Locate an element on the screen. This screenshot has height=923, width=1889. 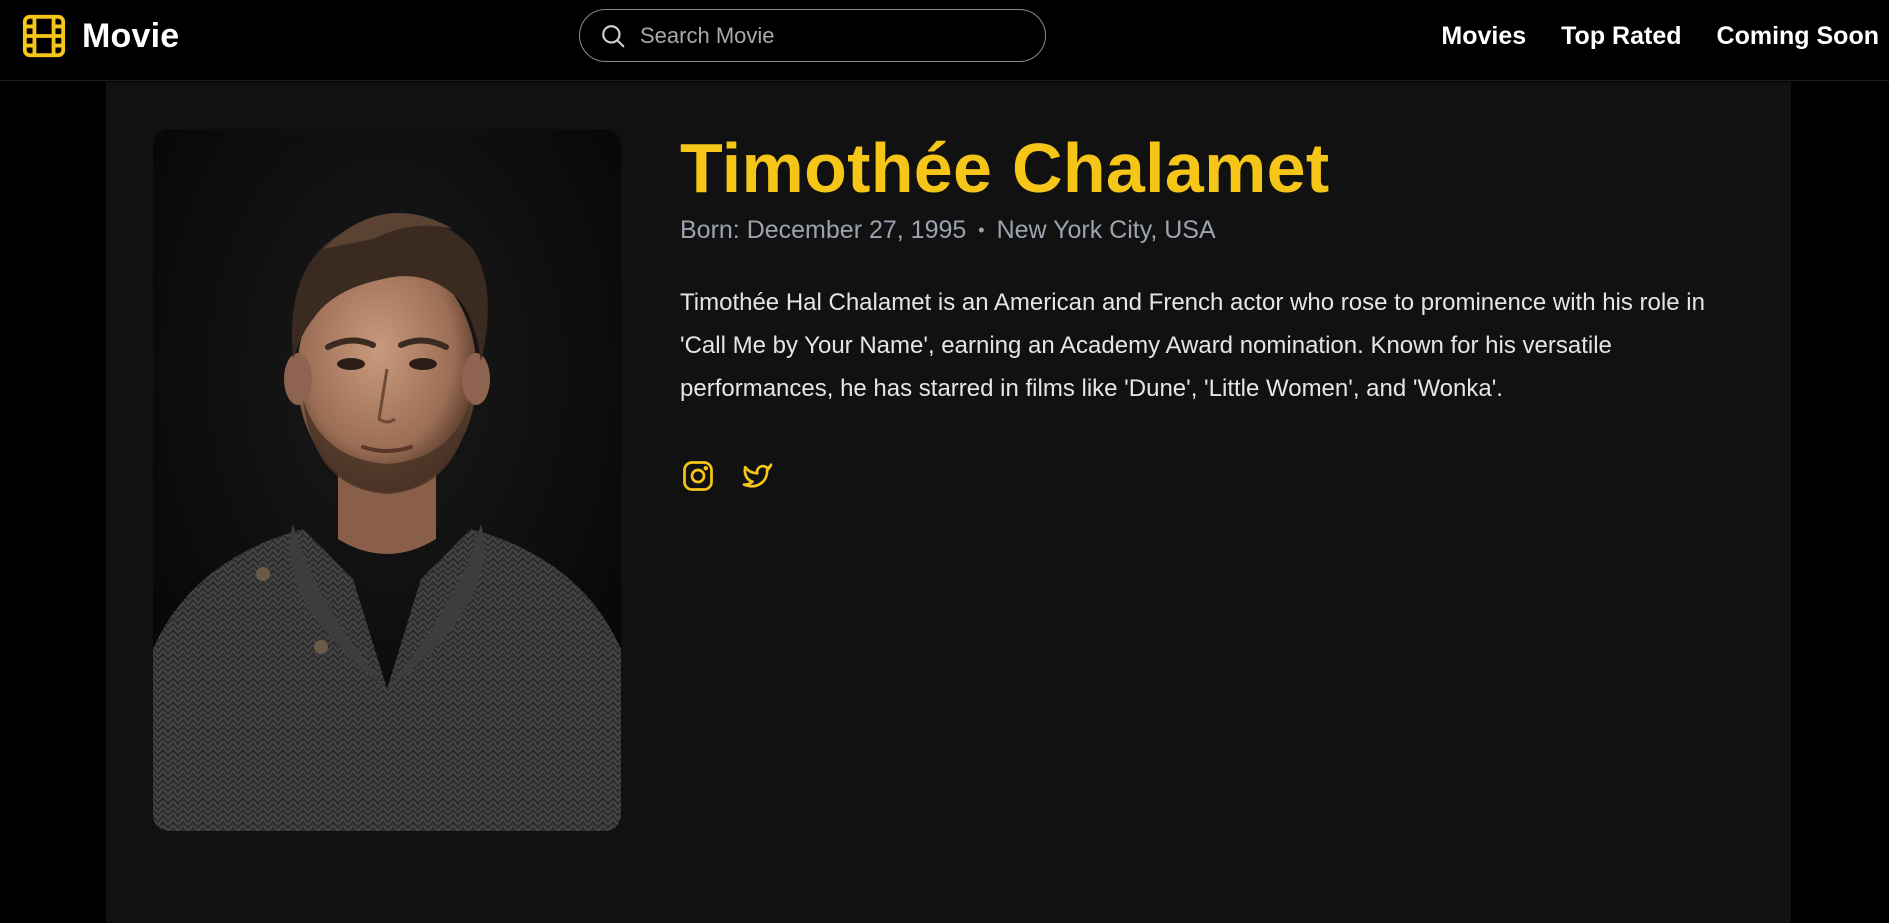
twitter-icon is located at coordinates (757, 475).